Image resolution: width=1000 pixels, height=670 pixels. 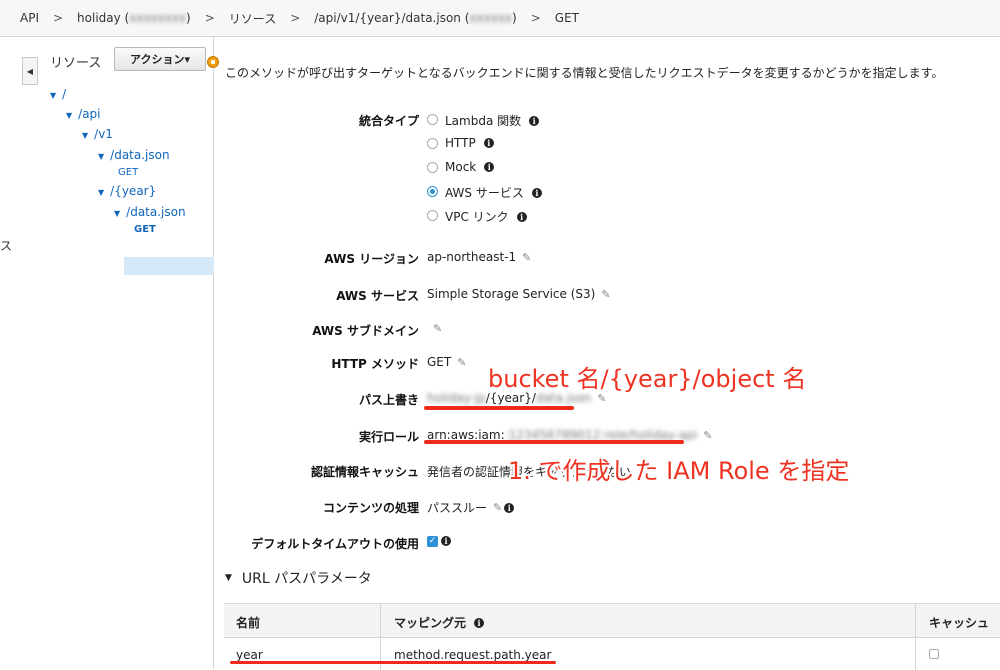 What do you see at coordinates (415, 18) in the screenshot?
I see `breadcrumb-resource-path: /api/v1/{year}/data.json (xxxxxx)` at bounding box center [415, 18].